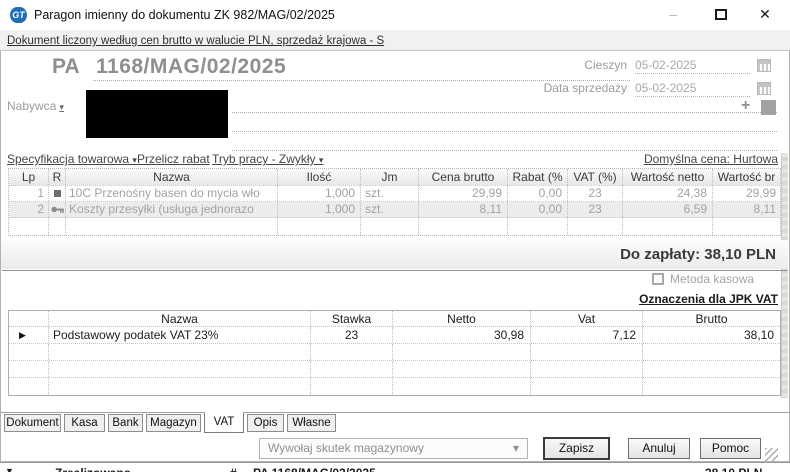  I want to click on default-price-link: Domyślna cena: Hurtowa, so click(711, 159).